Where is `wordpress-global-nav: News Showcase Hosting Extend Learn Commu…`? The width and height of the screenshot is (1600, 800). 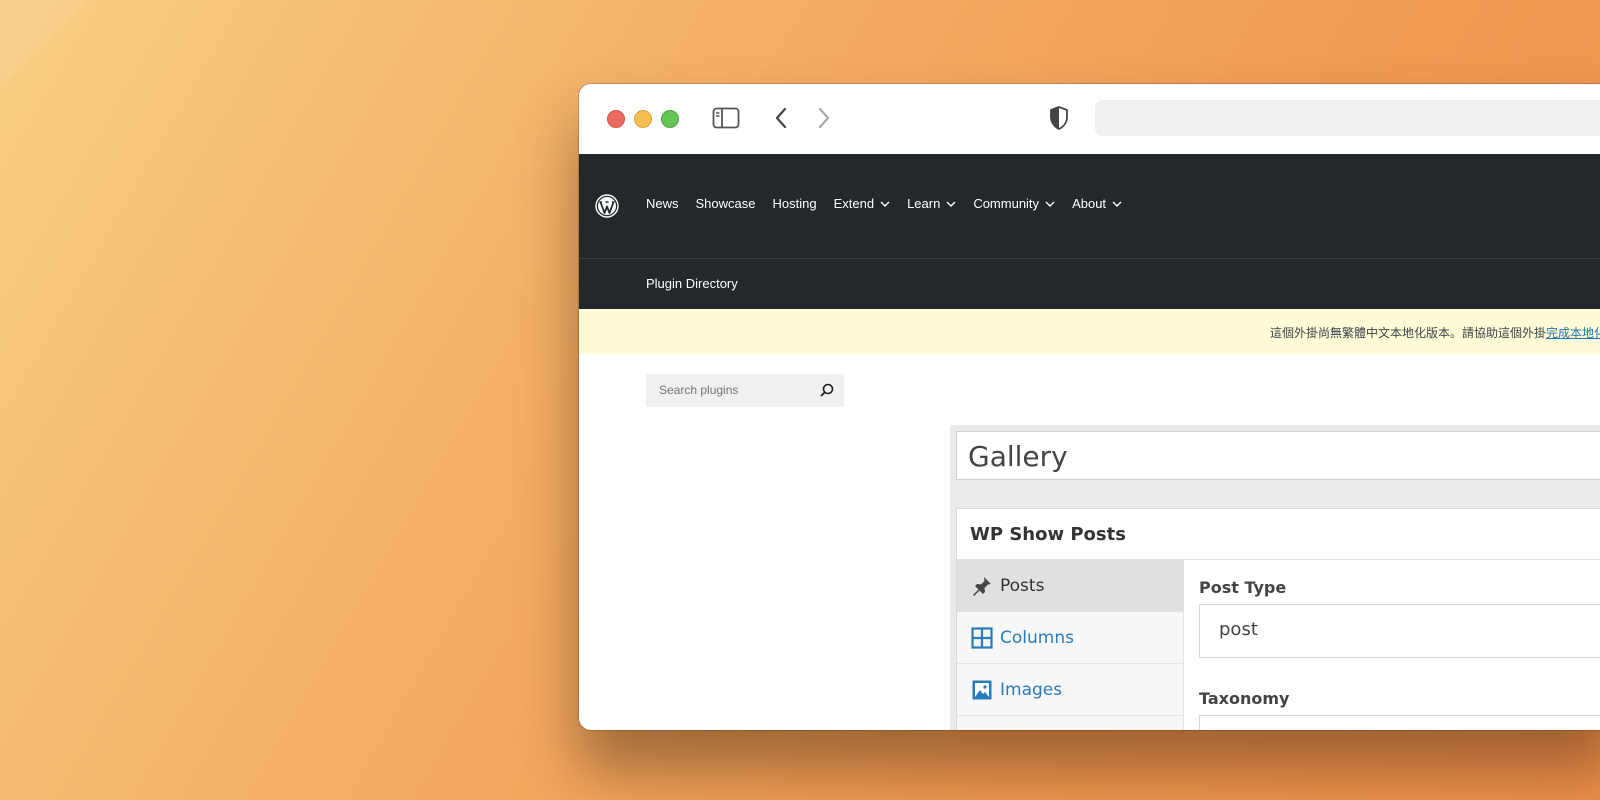 wordpress-global-nav: News Showcase Hosting Extend Learn Commu… is located at coordinates (1089, 206).